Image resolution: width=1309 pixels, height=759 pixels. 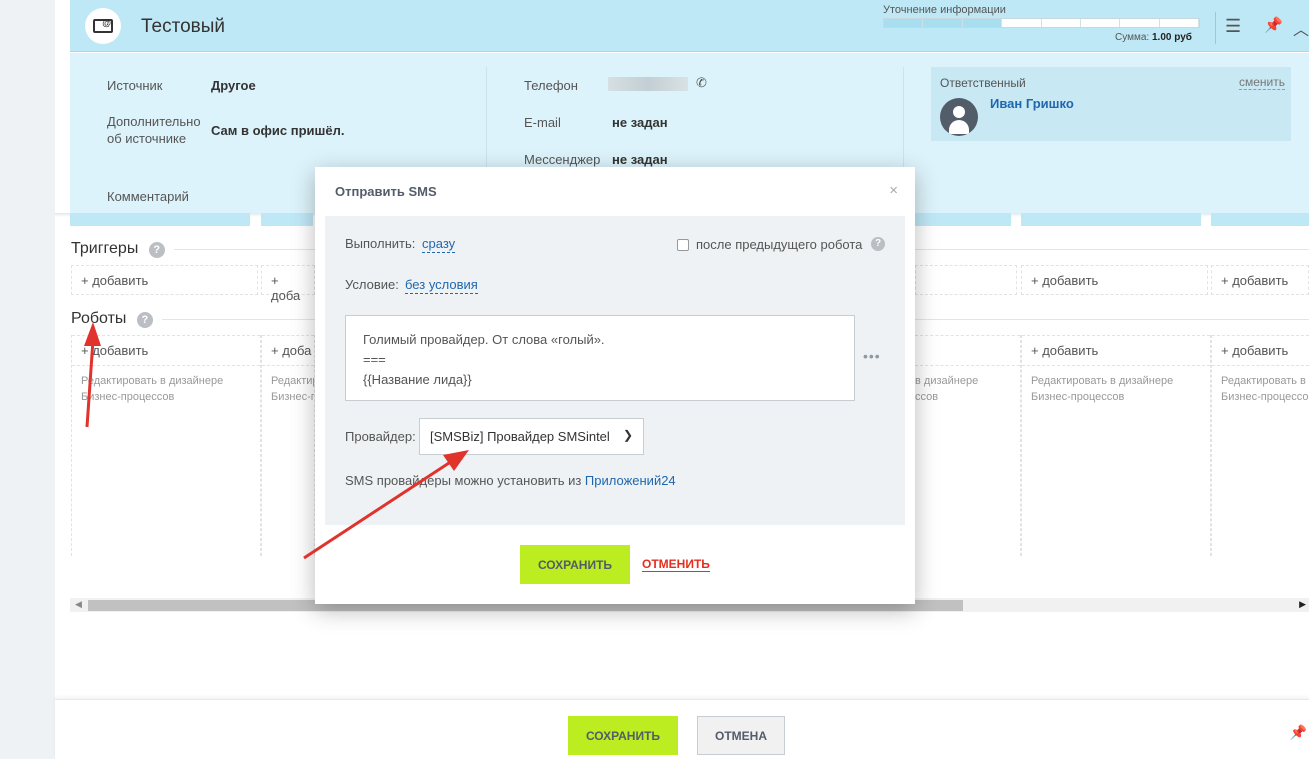 I want to click on phone-value-blurred, so click(x=648, y=84).